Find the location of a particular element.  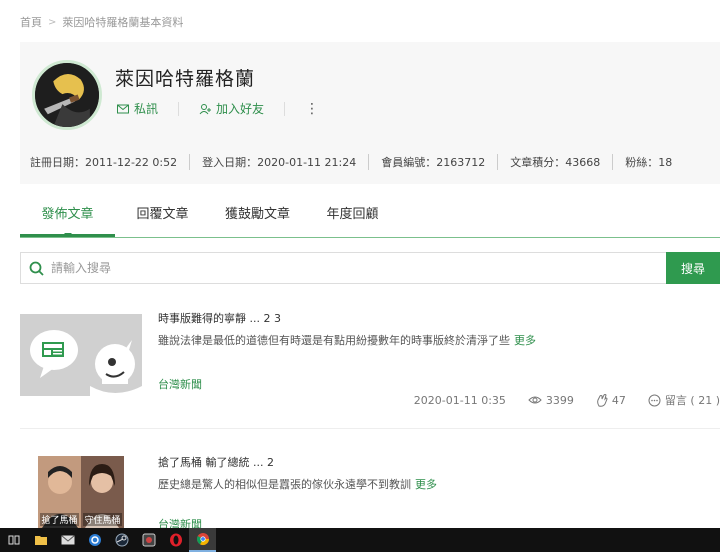

article-date: 2020-01-11 0:35 is located at coordinates (459, 400).